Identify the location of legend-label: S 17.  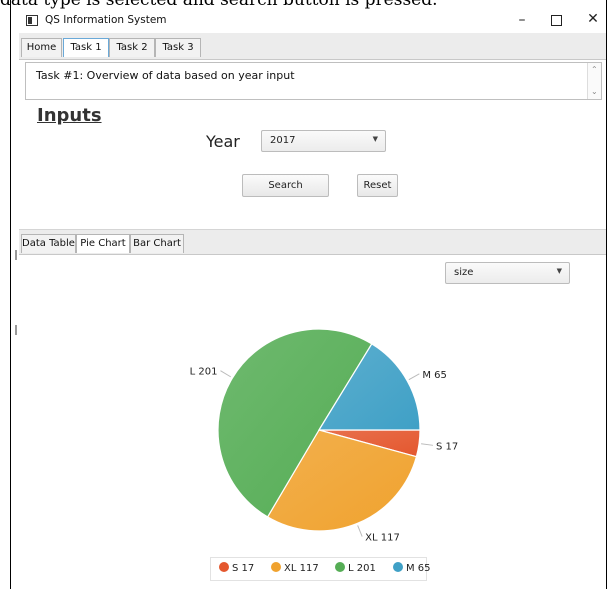
(243, 568).